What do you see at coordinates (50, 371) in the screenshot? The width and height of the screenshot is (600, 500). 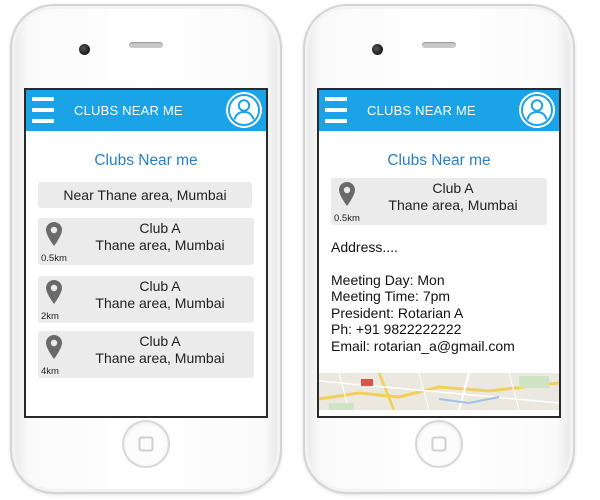 I see `club-distance: 4km` at bounding box center [50, 371].